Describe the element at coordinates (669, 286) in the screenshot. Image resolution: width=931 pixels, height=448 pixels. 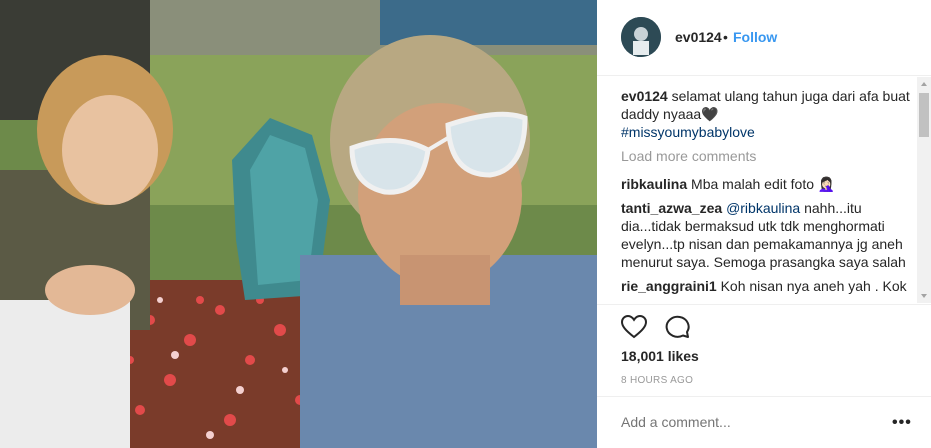
I see `comment-username: rie_anggraini1` at that location.